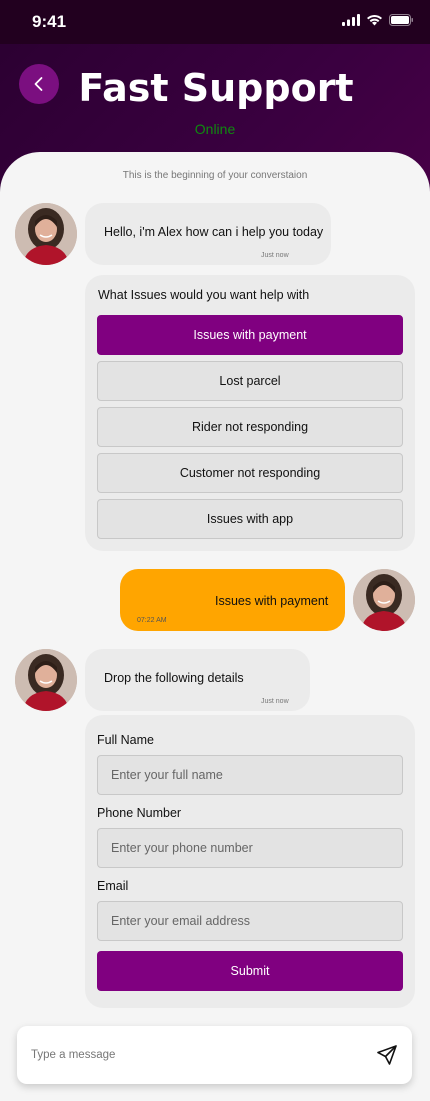  I want to click on submit-button: Submit, so click(250, 971).